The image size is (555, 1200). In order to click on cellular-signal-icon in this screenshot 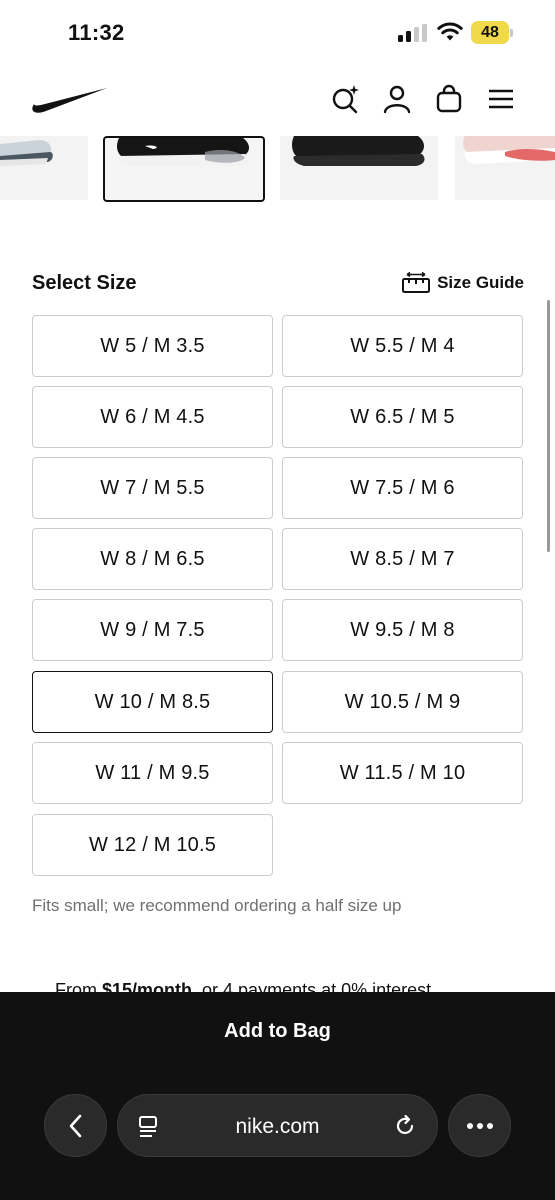, I will do `click(413, 33)`.